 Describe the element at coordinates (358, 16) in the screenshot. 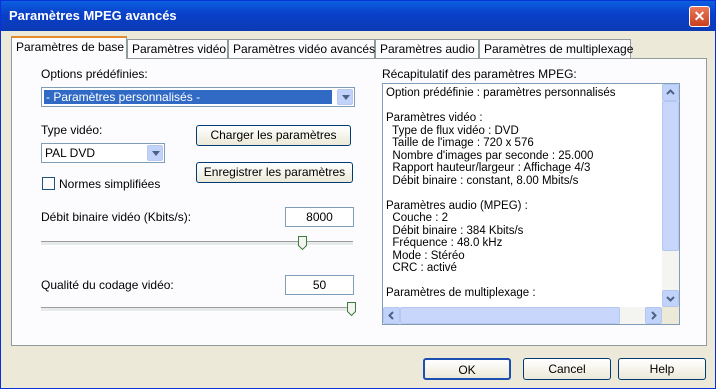

I see `title-bar: Paramètres MPEG avancés ✕` at that location.